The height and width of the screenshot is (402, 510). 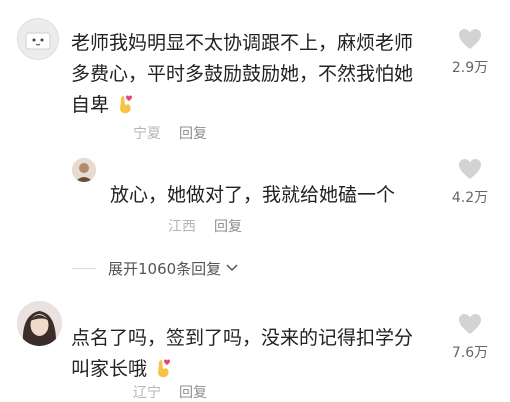 I want to click on like-button: 2.9万, so click(x=470, y=52).